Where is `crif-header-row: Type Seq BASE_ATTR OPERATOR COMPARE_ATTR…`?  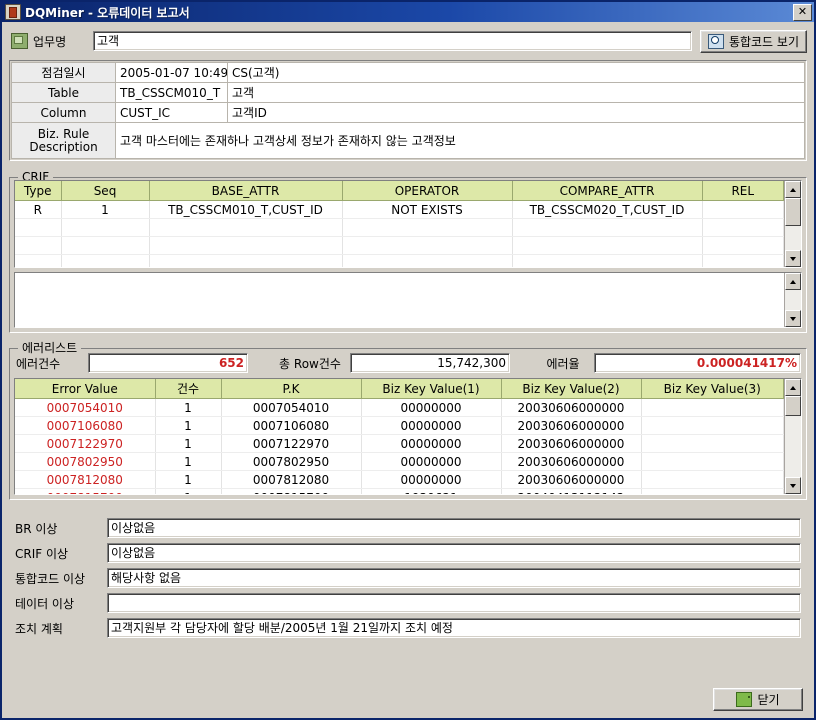 crif-header-row: Type Seq BASE_ATTR OPERATOR COMPARE_ATTR… is located at coordinates (399, 191).